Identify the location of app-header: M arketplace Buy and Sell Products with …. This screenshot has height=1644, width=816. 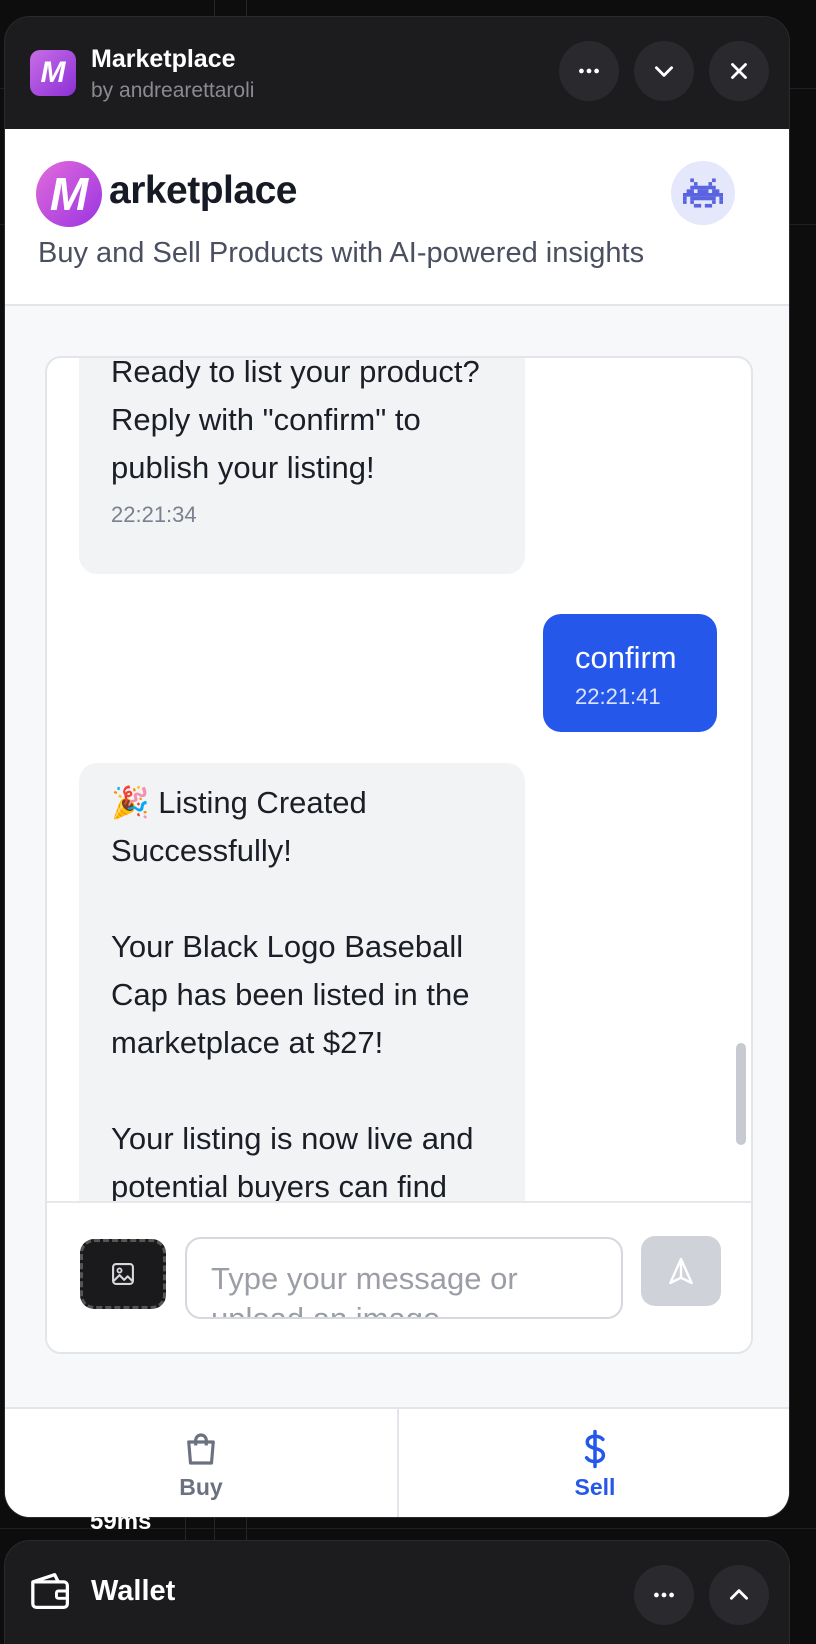
(397, 217).